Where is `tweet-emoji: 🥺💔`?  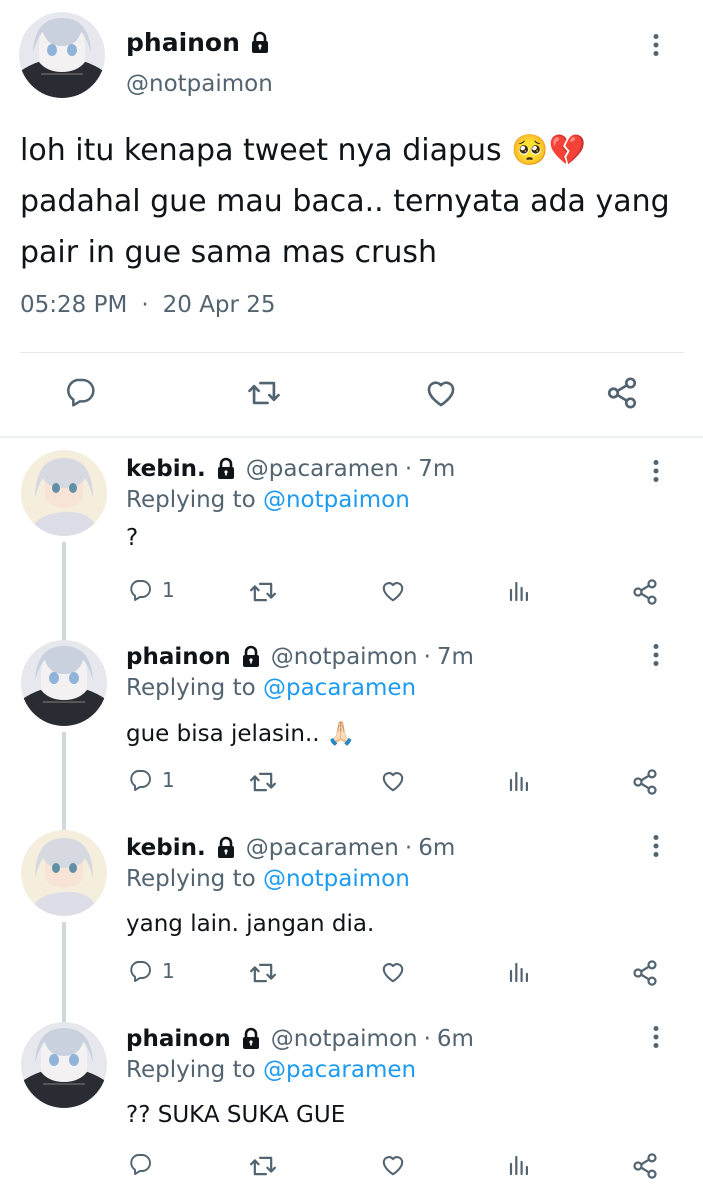
tweet-emoji: 🥺💔 is located at coordinates (548, 150).